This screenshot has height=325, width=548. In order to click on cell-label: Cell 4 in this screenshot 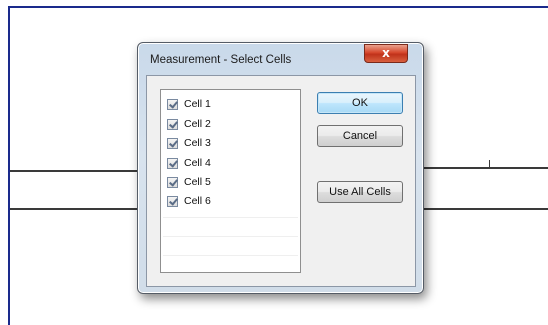, I will do `click(197, 163)`.